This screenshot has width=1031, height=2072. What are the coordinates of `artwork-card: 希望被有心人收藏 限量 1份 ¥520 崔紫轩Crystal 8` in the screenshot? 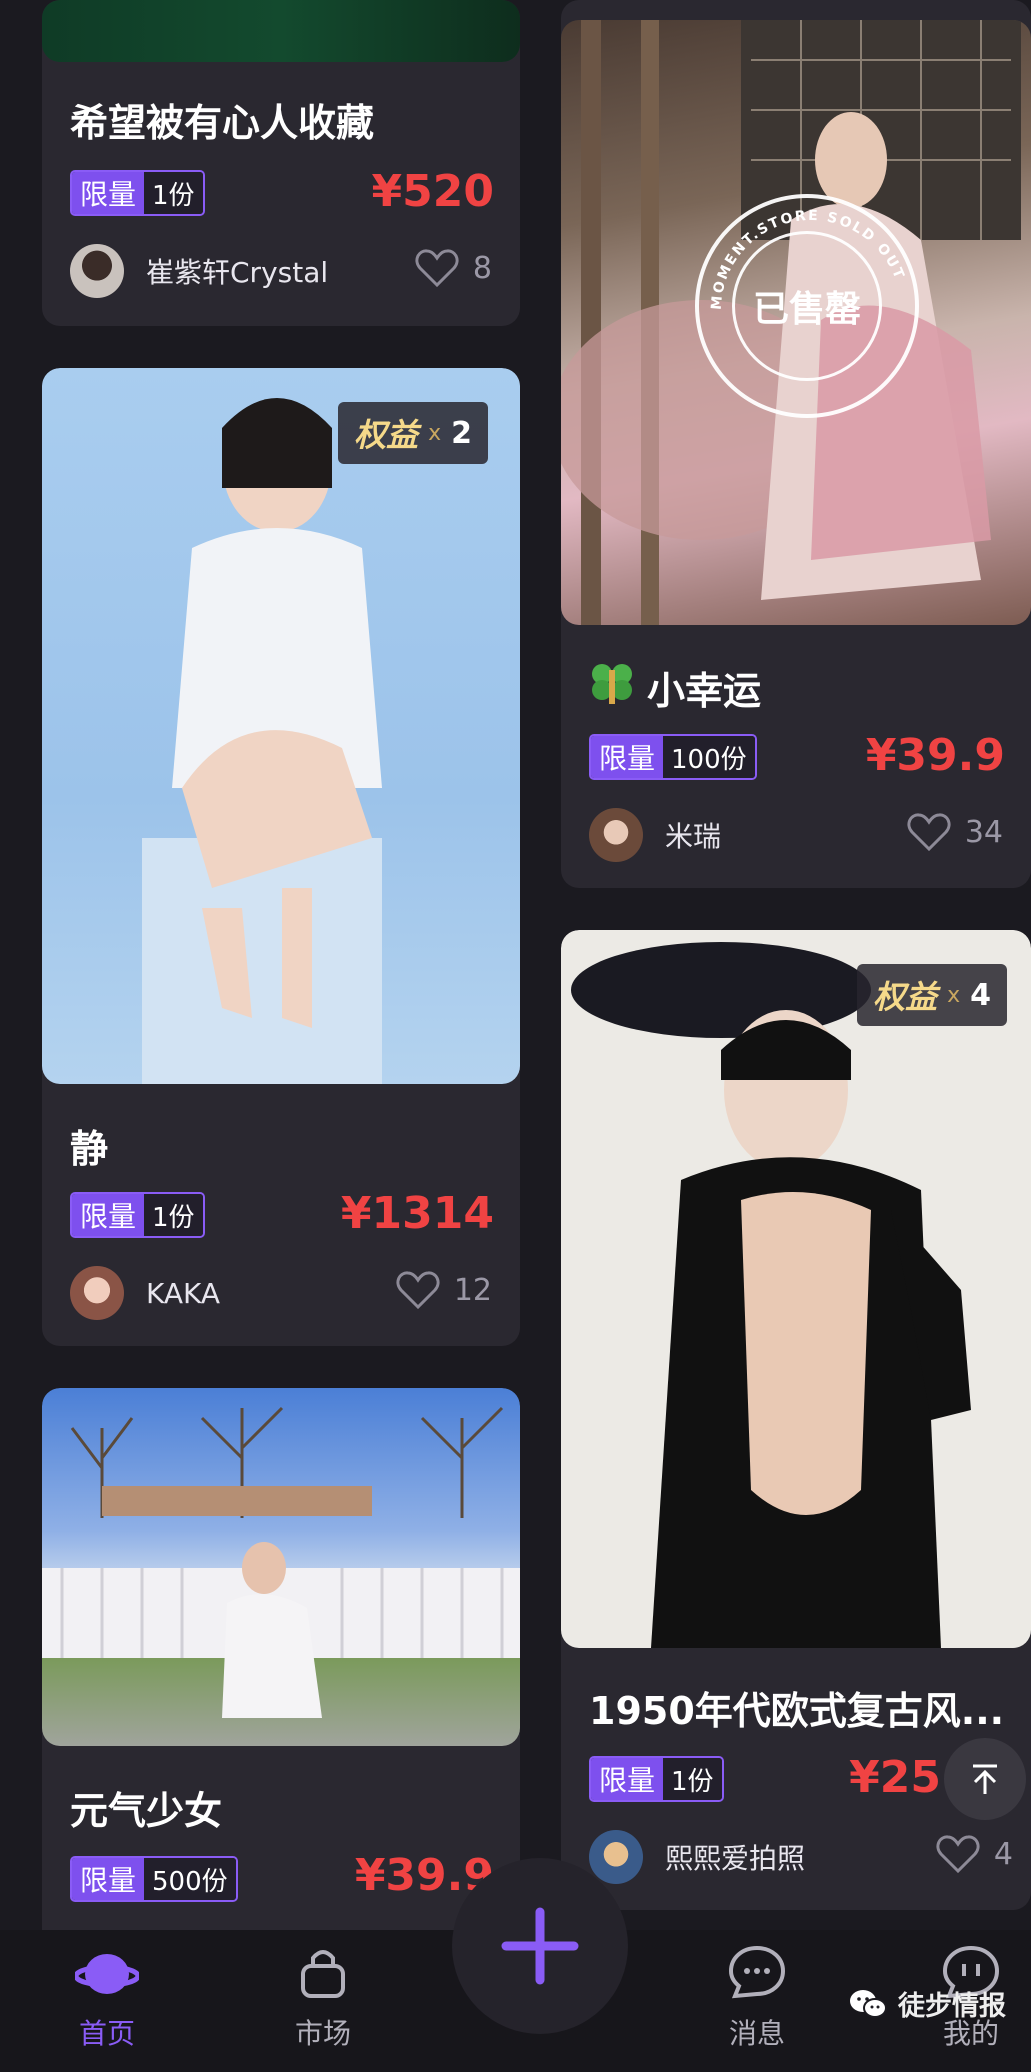 It's located at (281, 163).